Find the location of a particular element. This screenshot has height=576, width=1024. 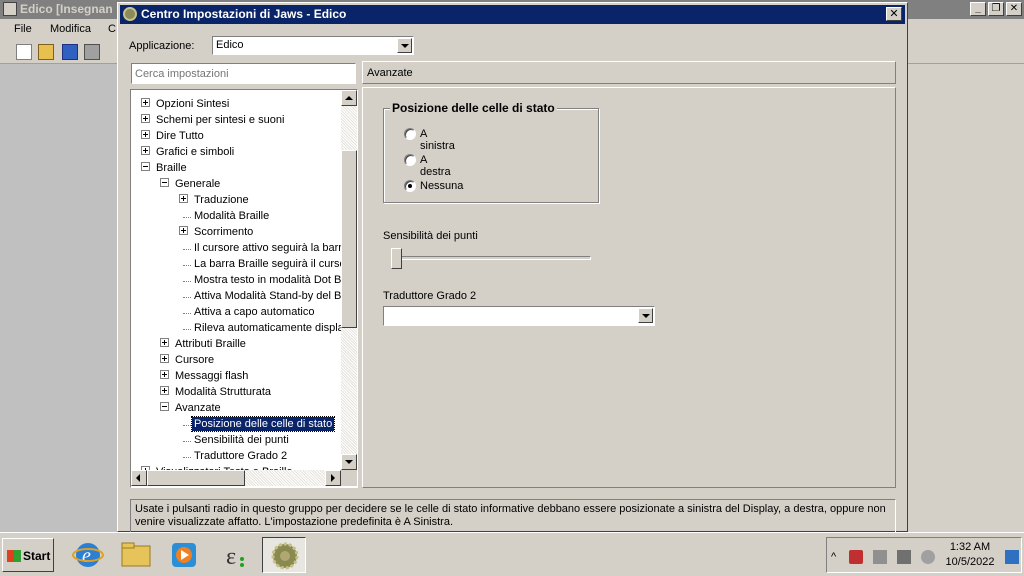

tree-item-label: Mostra testo in modalità Dot Braille is located at coordinates (267, 280).